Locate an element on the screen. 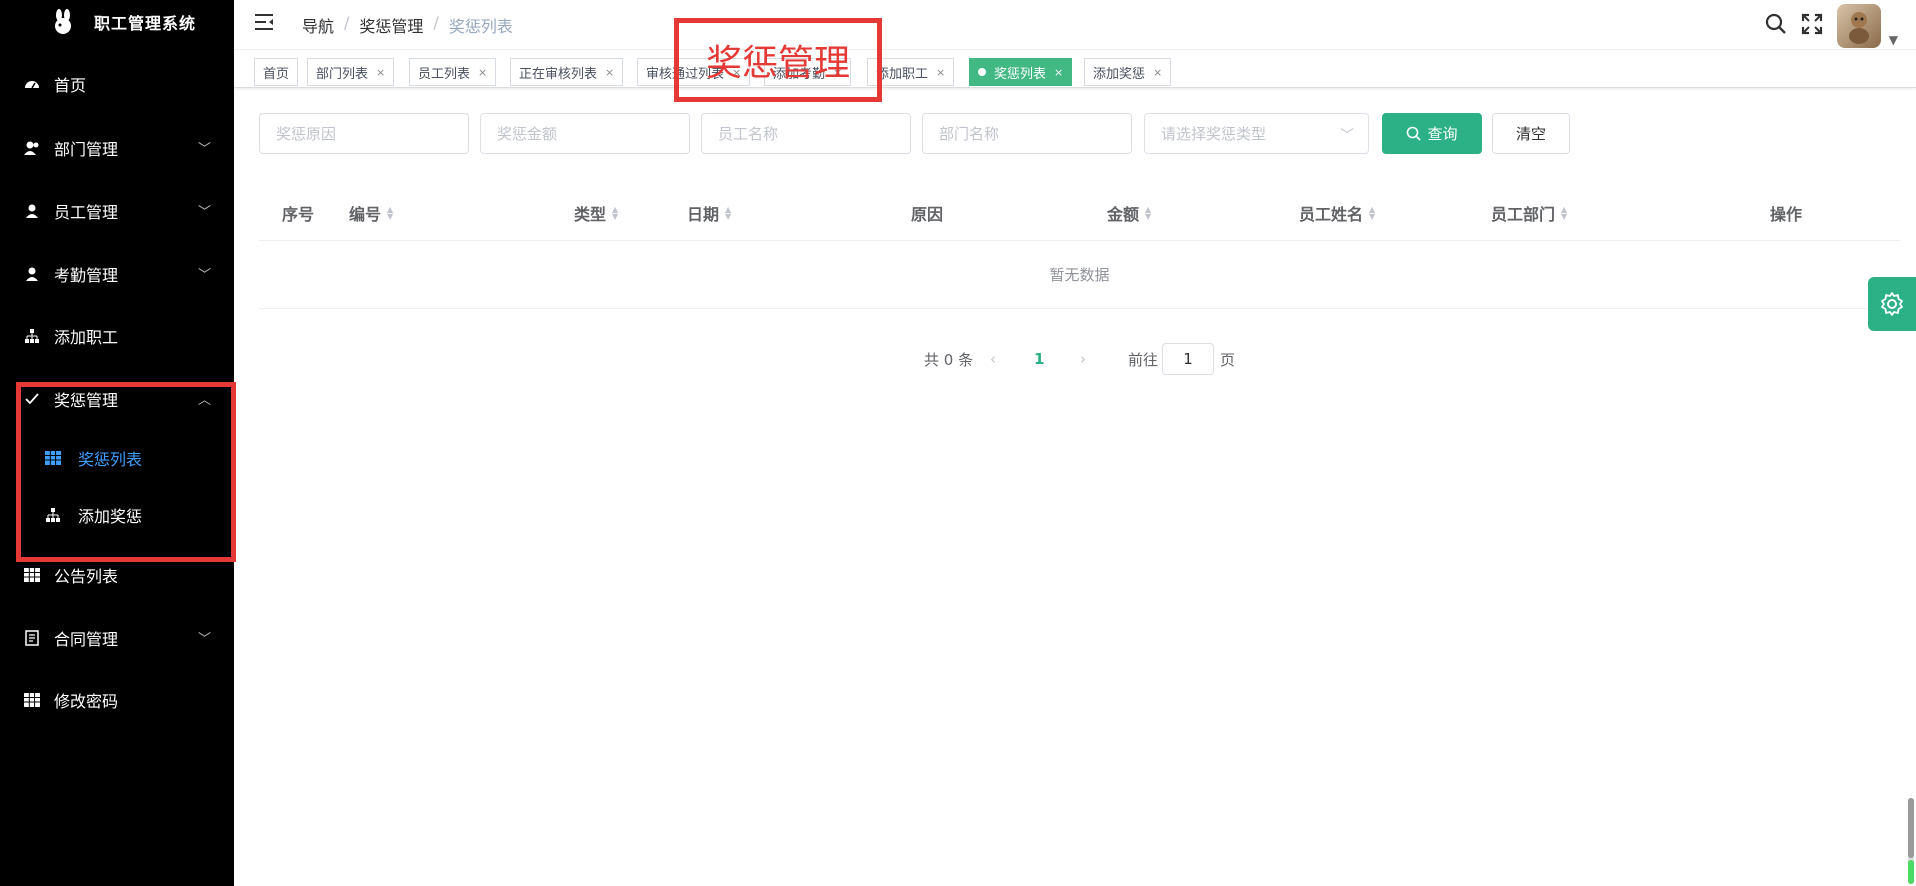  tag-approved-list: 审核通过列表 × is located at coordinates (694, 72).